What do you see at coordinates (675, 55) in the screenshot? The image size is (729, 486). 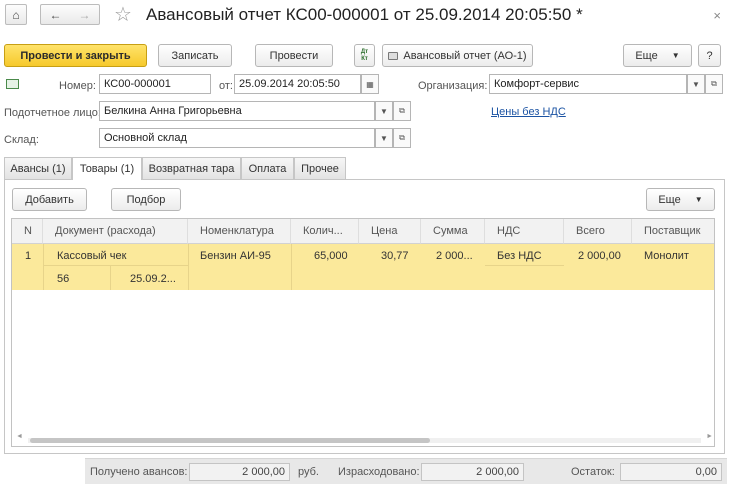 I see `chevron-down-icon: ▼` at bounding box center [675, 55].